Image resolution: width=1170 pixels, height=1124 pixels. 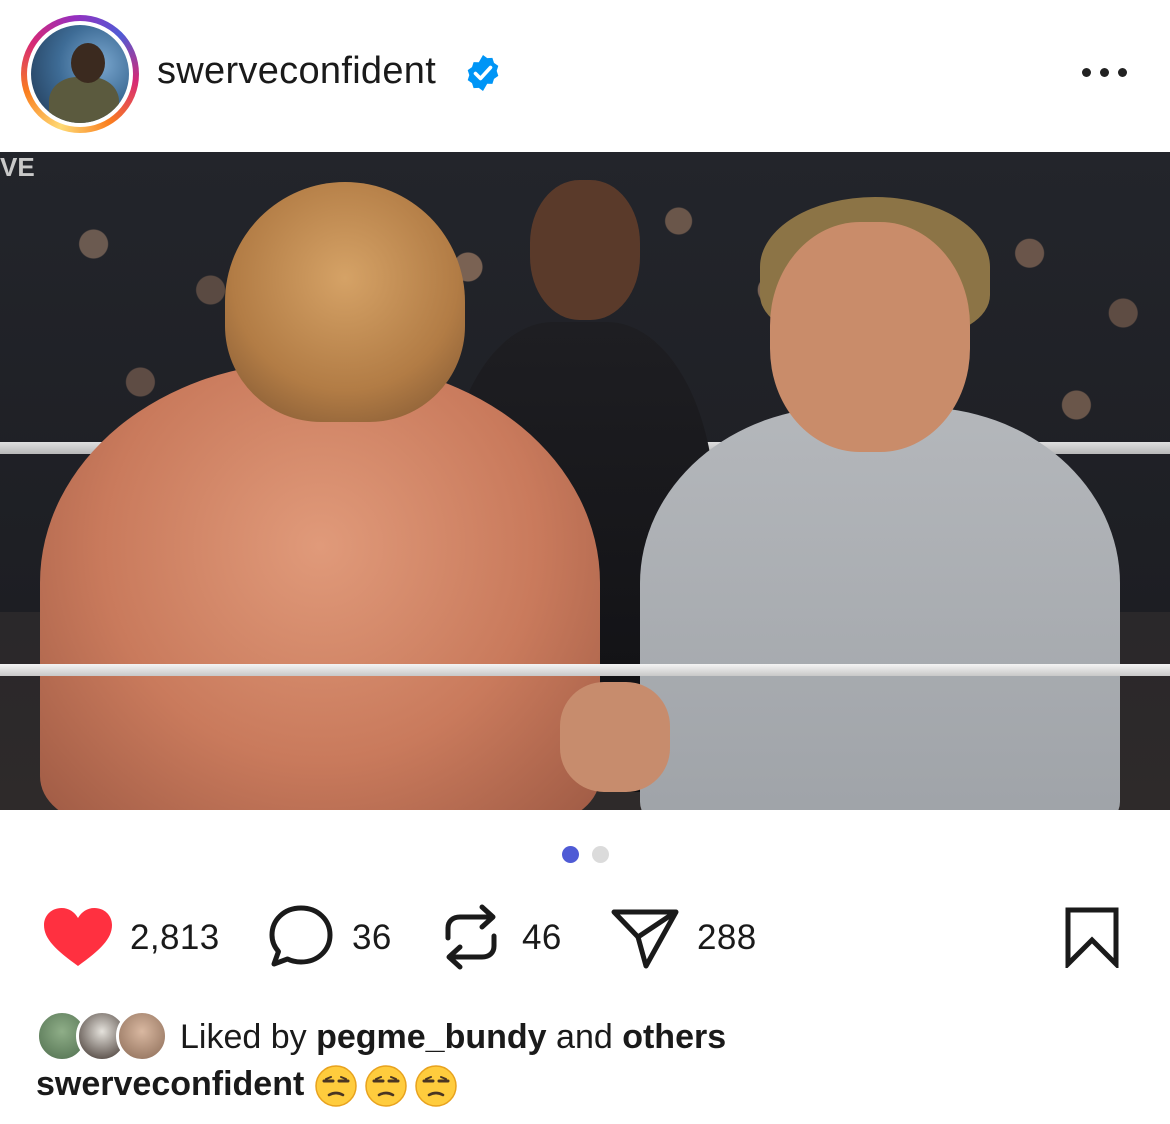 What do you see at coordinates (674, 1037) in the screenshot?
I see `liked-by-others: others` at bounding box center [674, 1037].